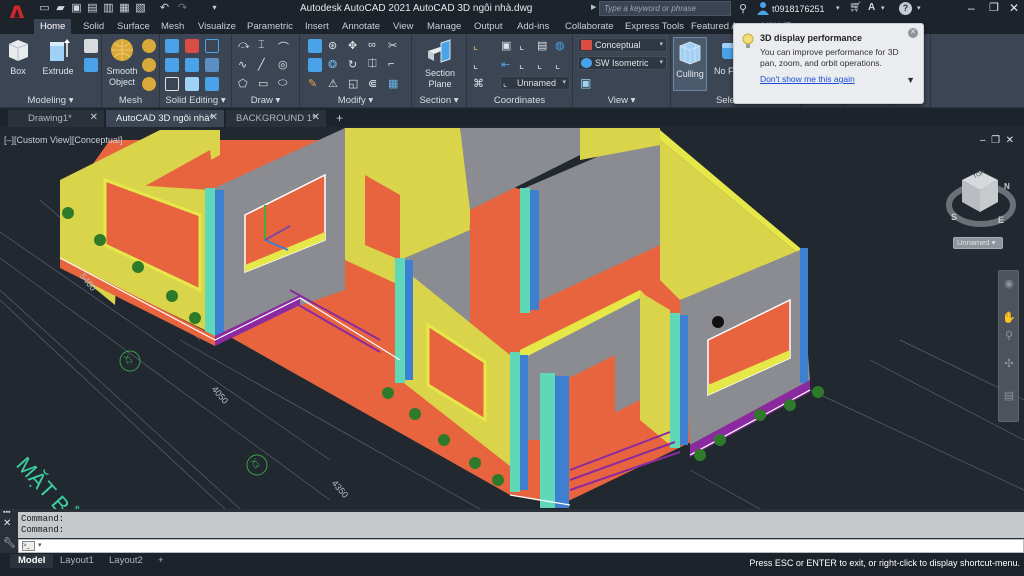 Image resolution: width=1024 pixels, height=576 pixels. Describe the element at coordinates (395, 46) in the screenshot. I see `trim-icon: ✂` at that location.